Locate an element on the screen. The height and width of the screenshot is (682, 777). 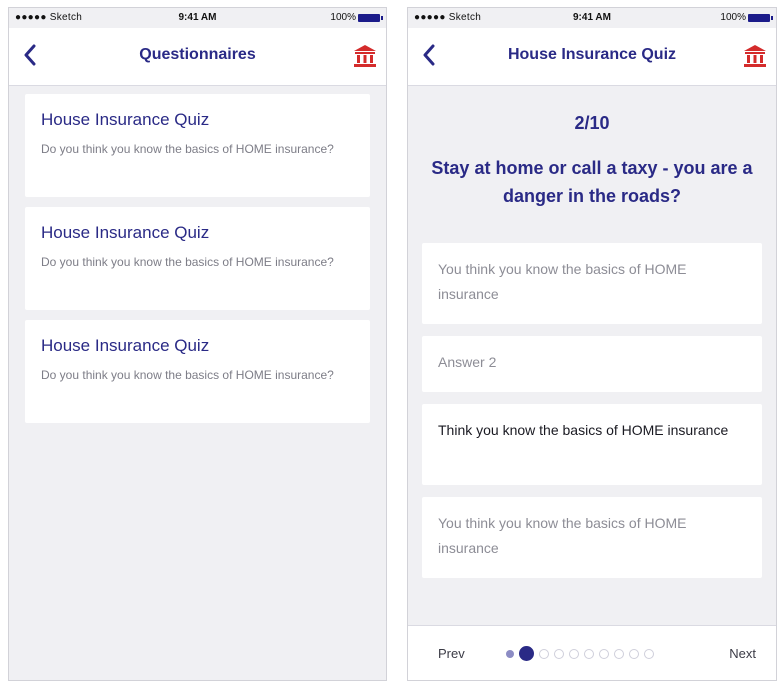
next-button: Next is located at coordinates (742, 653).